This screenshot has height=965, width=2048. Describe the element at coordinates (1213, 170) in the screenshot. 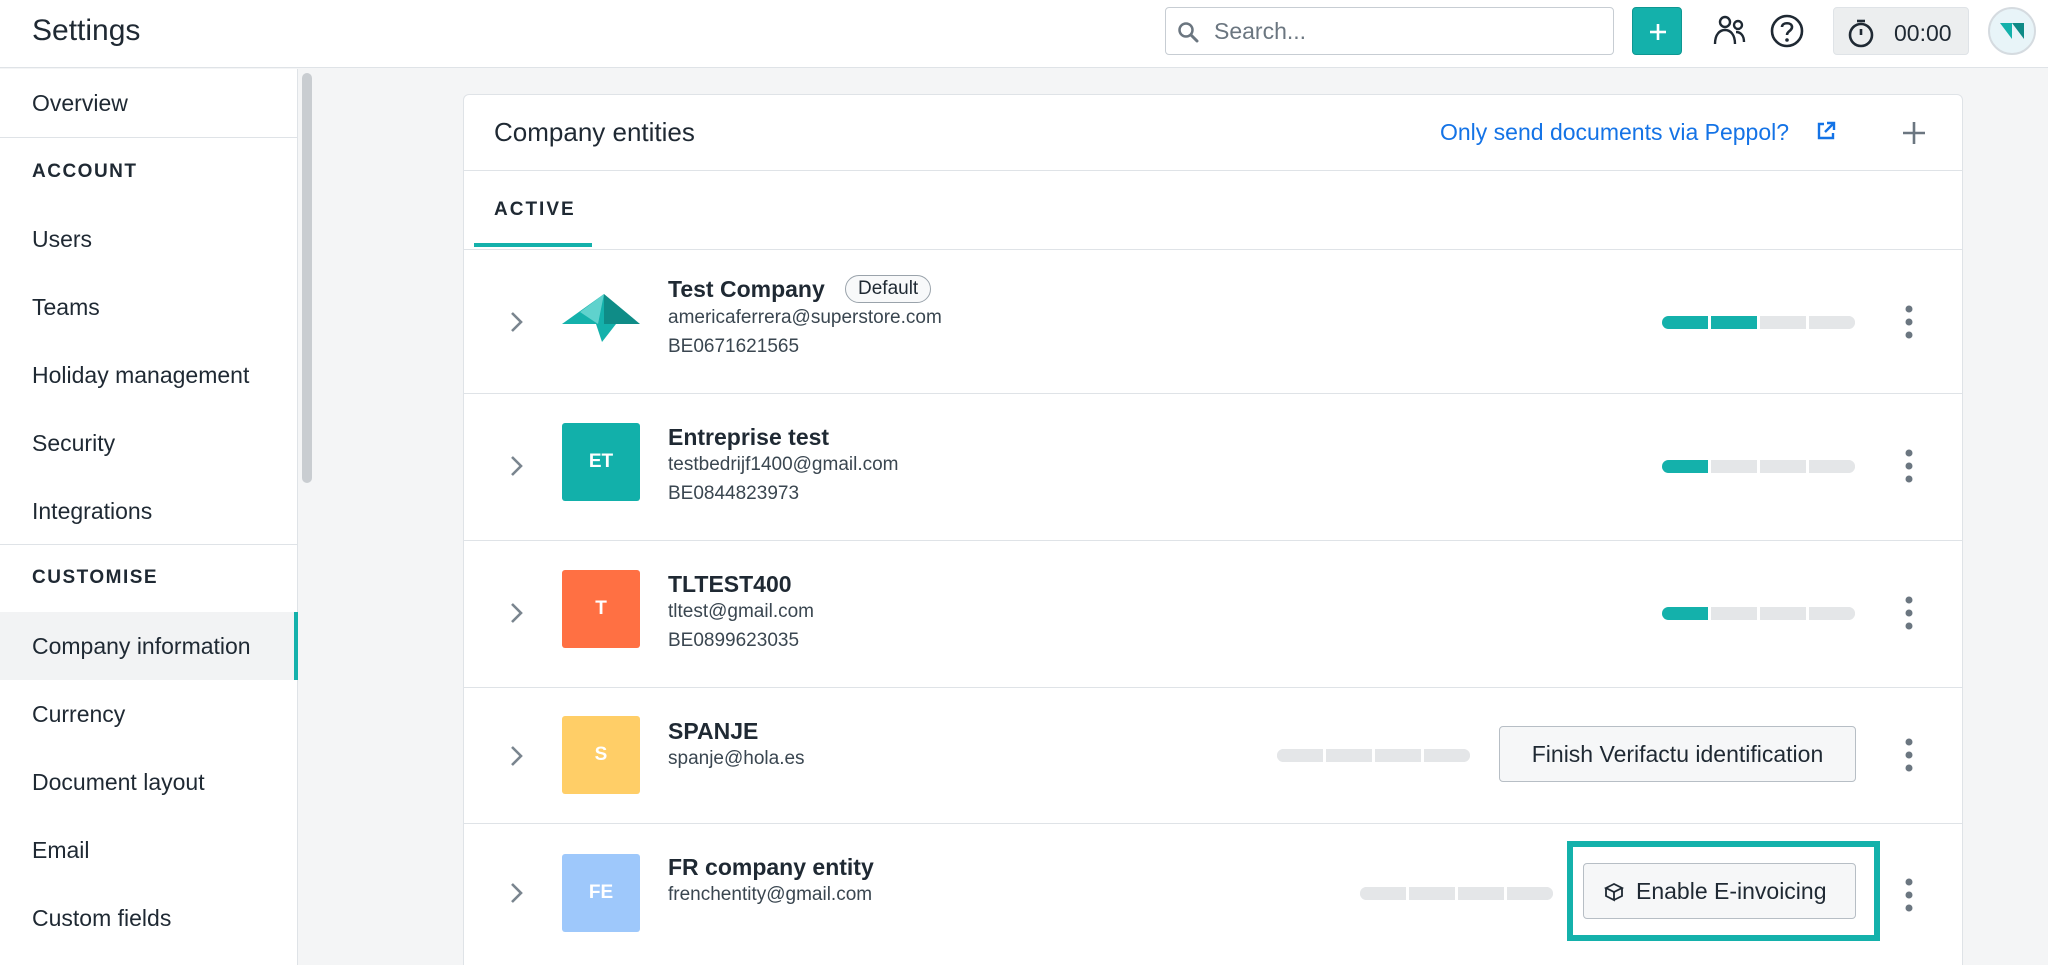

I see `divider` at that location.